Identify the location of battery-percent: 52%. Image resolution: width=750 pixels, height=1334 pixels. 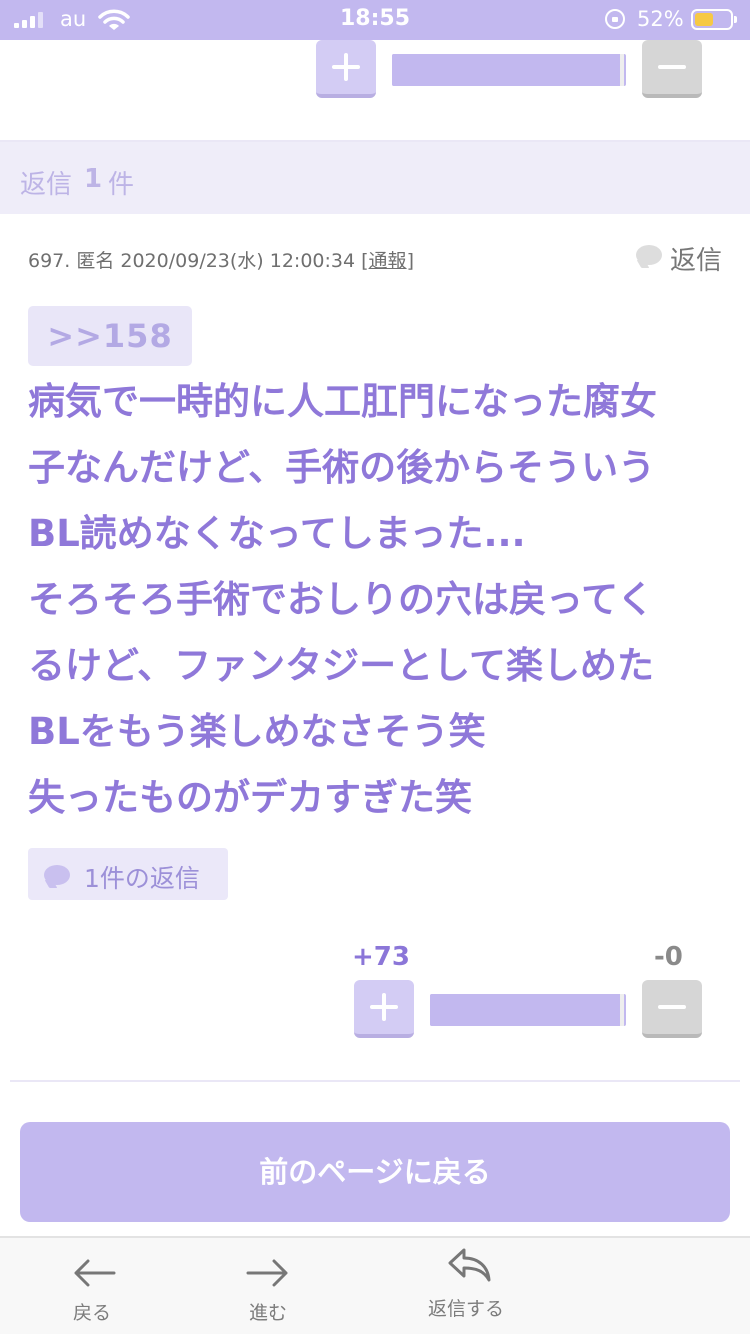
(660, 19).